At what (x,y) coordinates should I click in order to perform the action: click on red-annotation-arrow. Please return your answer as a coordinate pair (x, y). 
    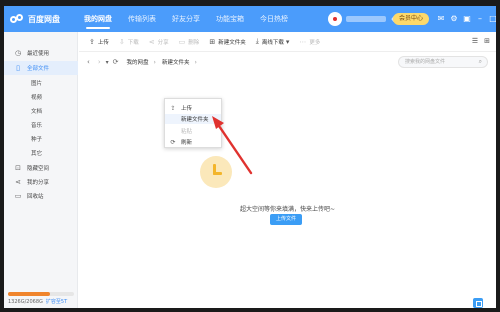
    Looking at the image, I should click on (232, 145).